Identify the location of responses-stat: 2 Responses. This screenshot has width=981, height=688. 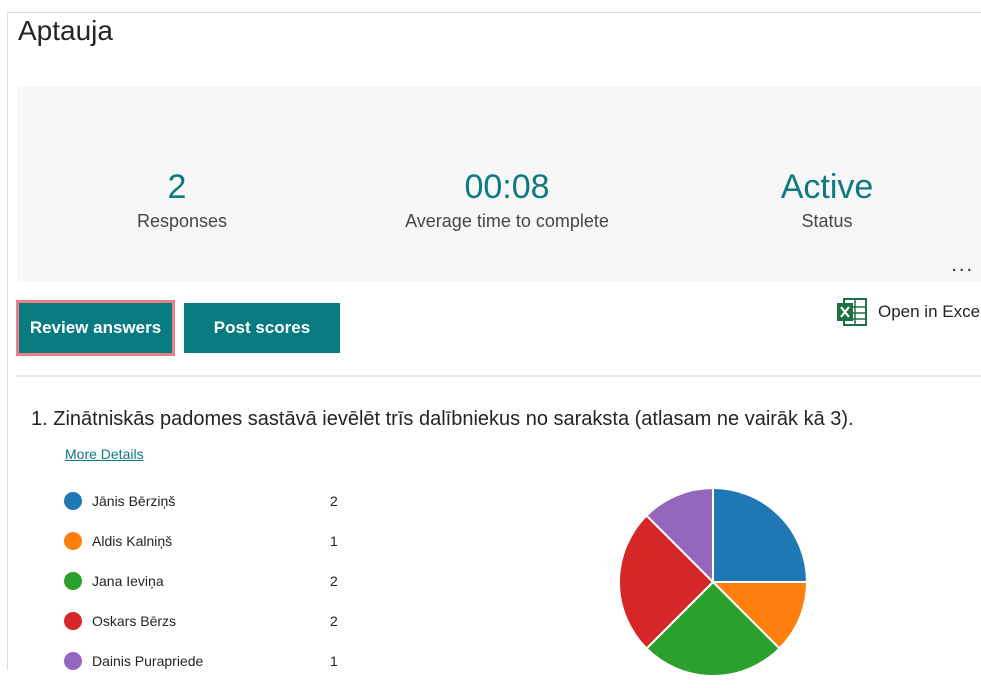
(182, 199).